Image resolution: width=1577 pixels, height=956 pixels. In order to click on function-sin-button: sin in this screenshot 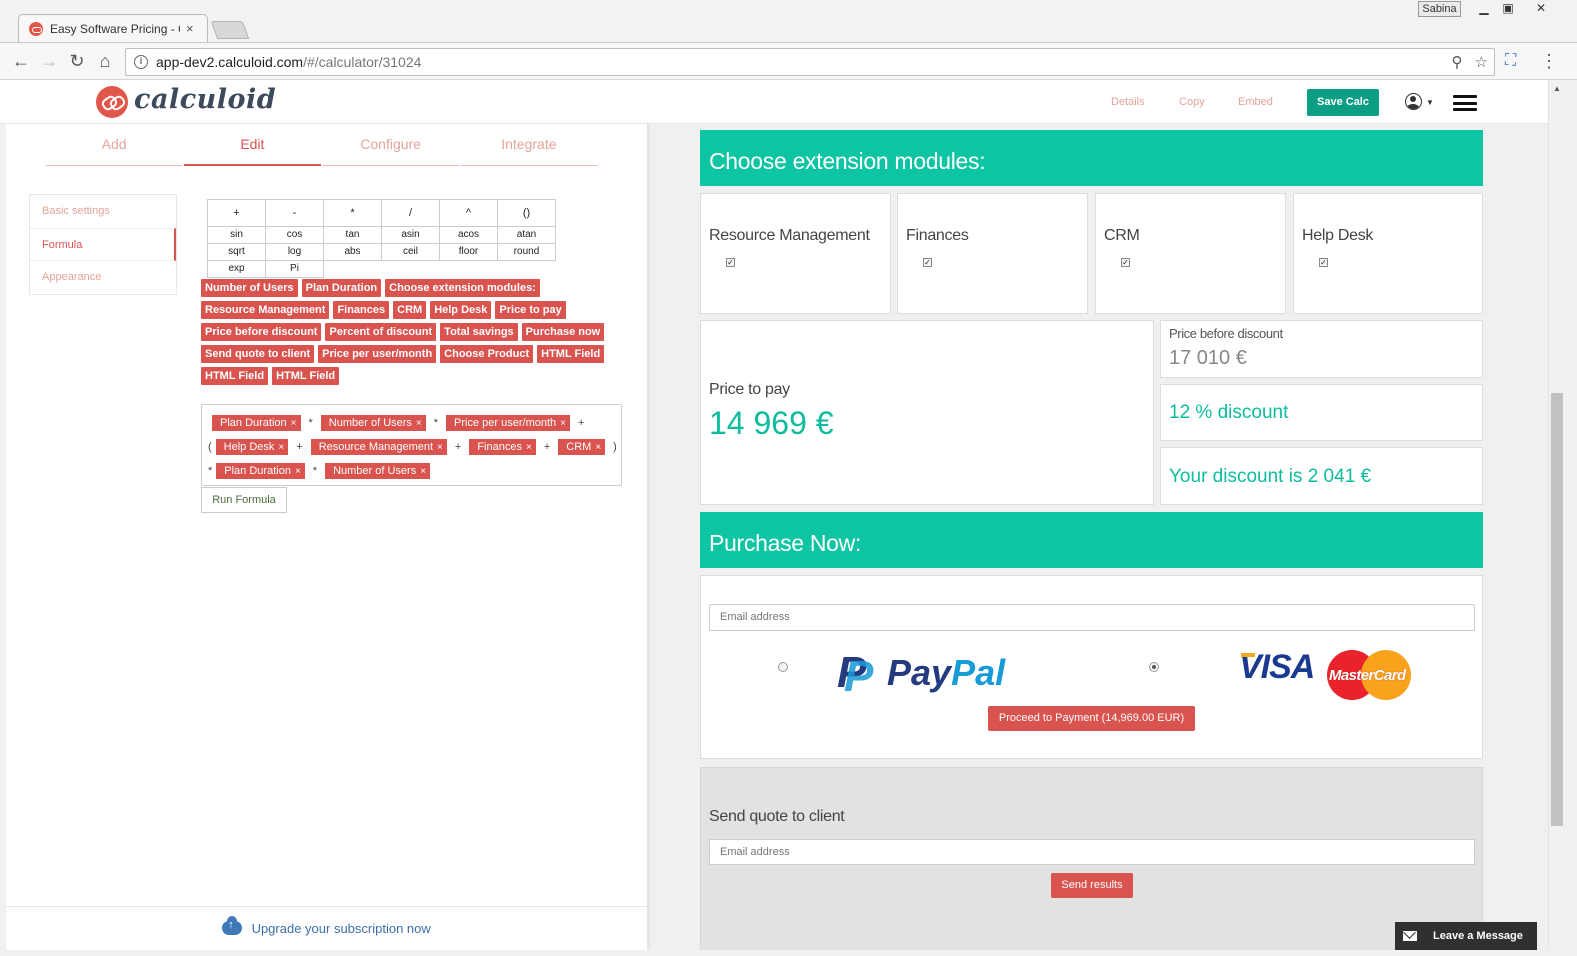, I will do `click(236, 235)`.